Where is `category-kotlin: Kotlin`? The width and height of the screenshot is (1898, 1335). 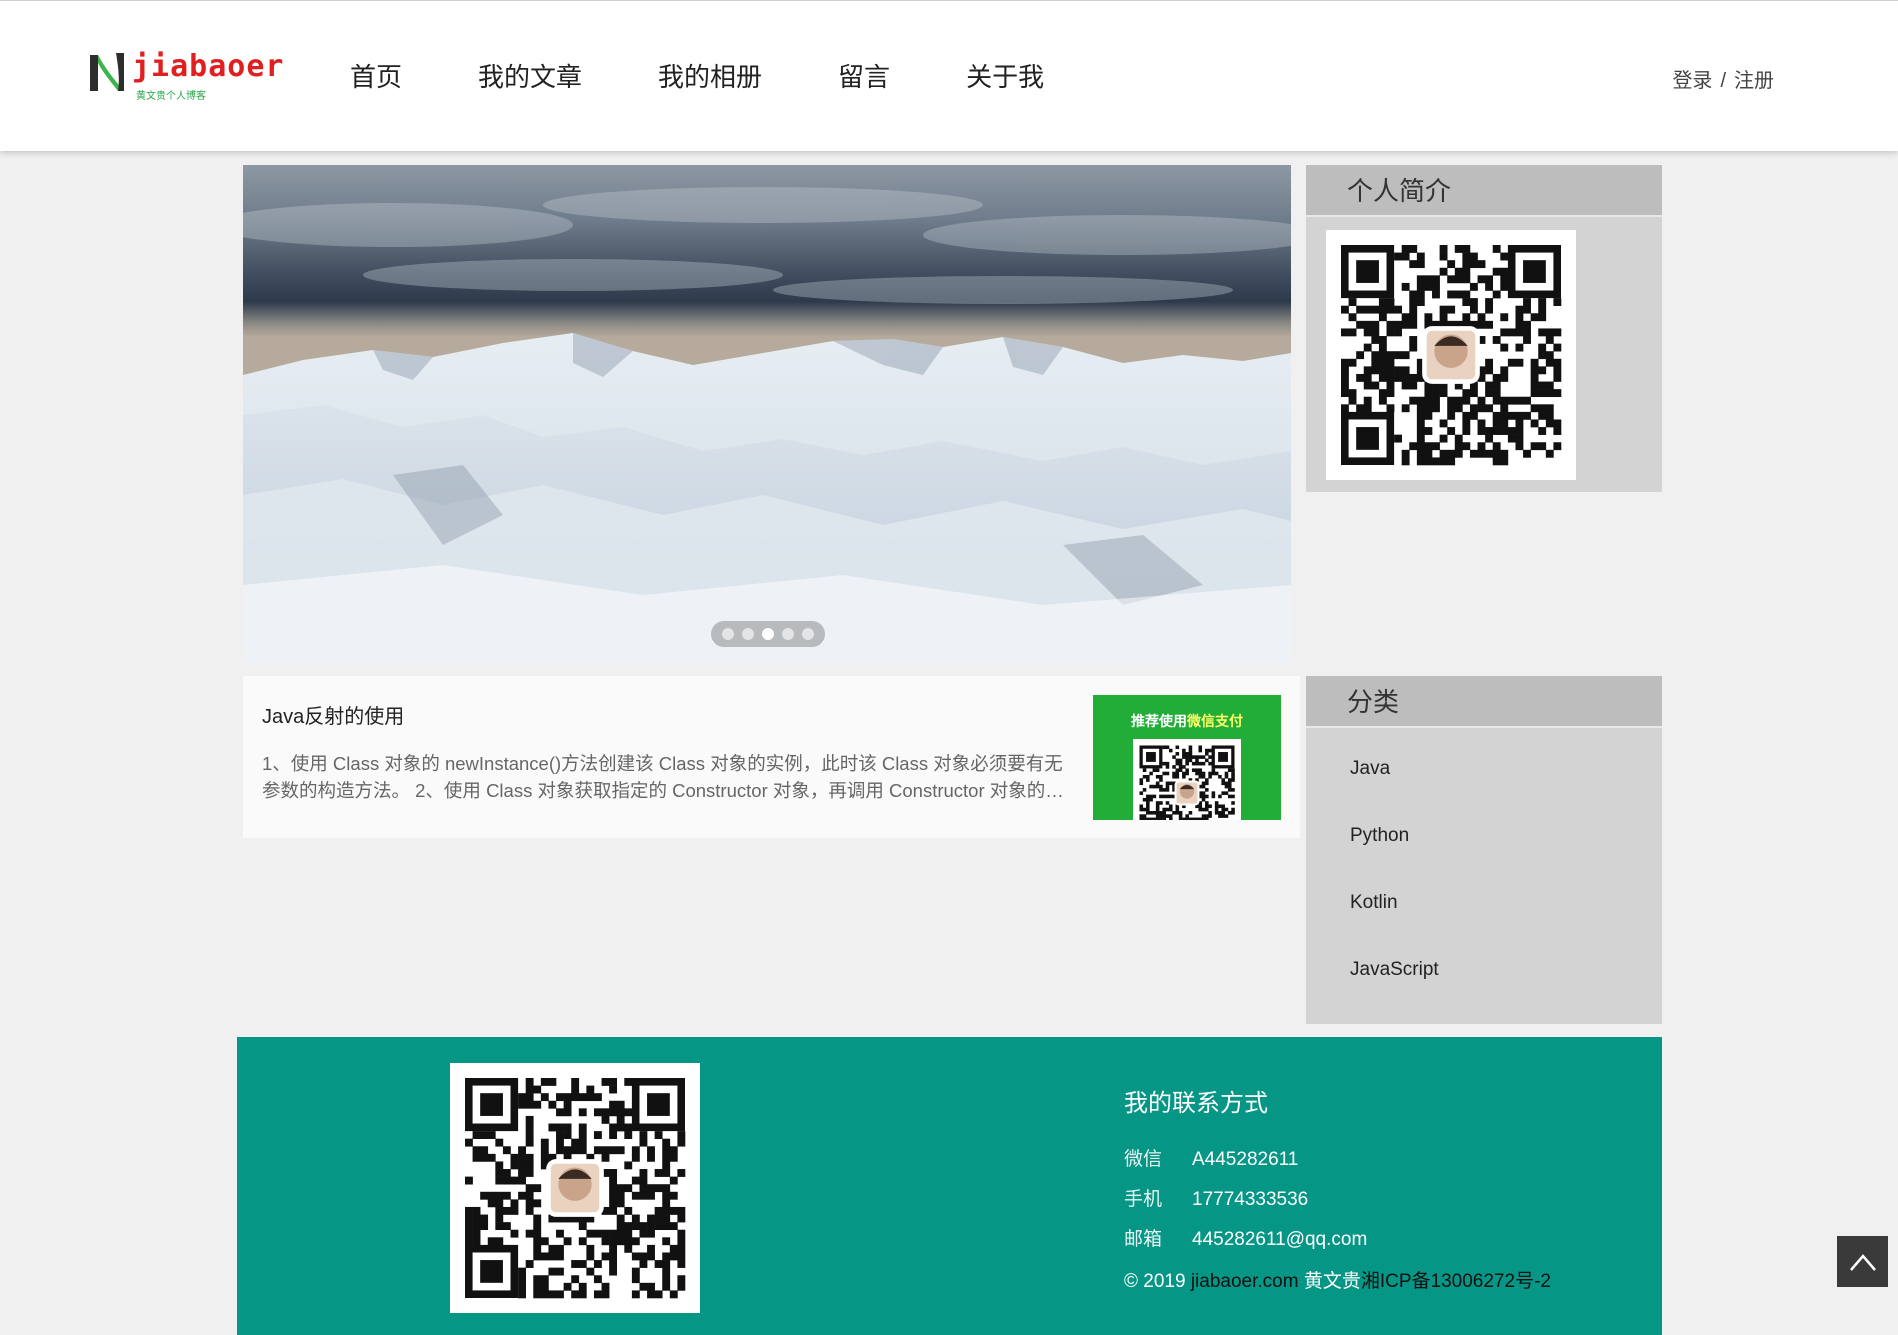 category-kotlin: Kotlin is located at coordinates (1484, 902).